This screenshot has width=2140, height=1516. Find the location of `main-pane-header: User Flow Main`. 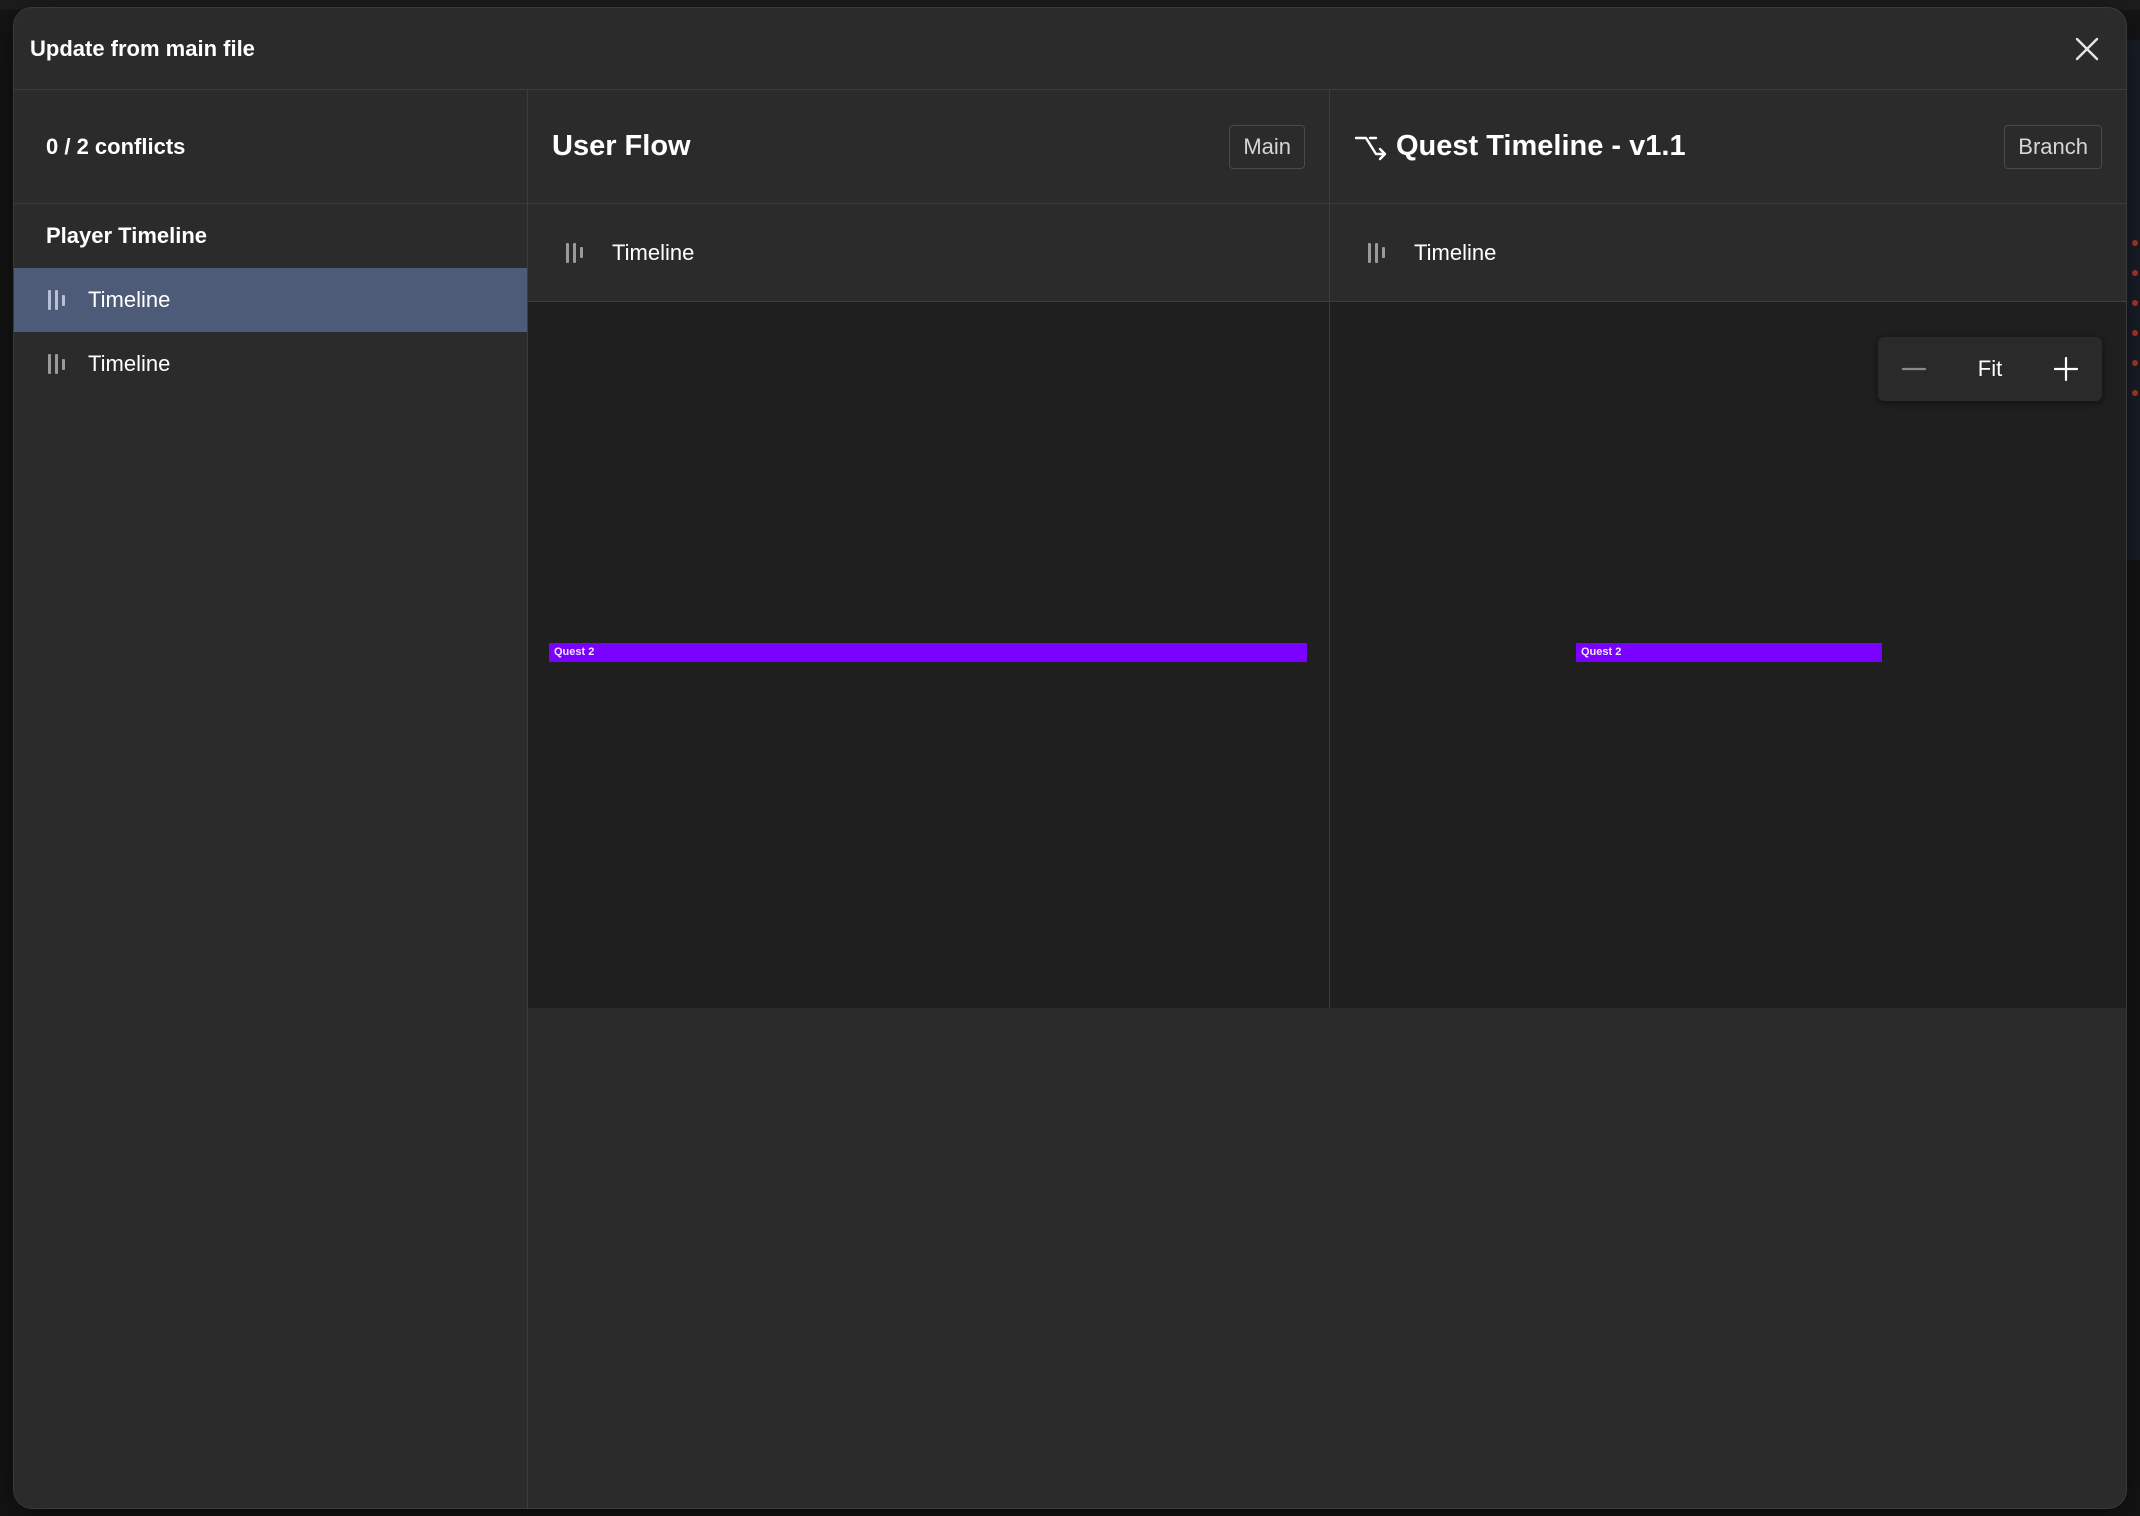

main-pane-header: User Flow Main is located at coordinates (928, 147).